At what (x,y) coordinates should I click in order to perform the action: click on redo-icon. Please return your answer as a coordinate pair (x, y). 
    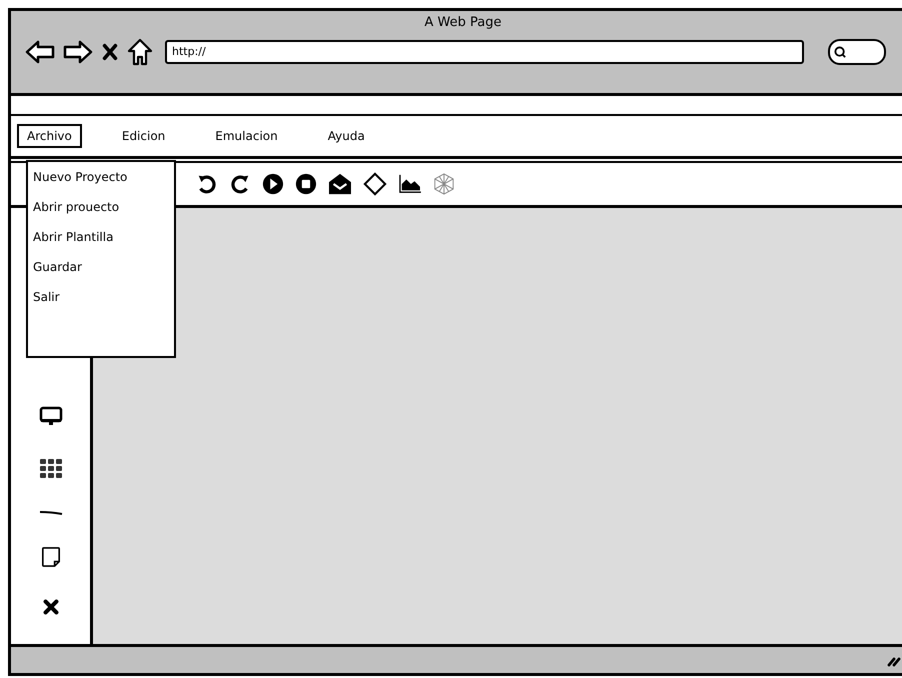
    Looking at the image, I should click on (240, 184).